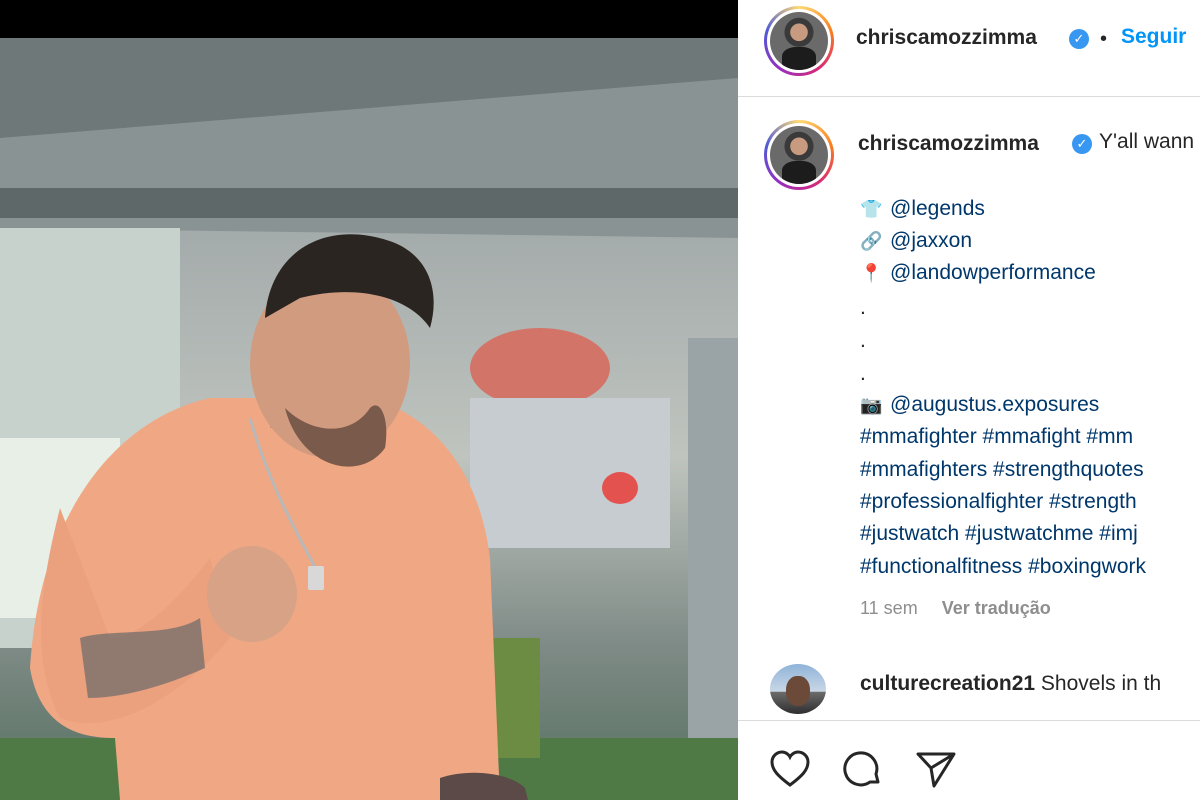 Image resolution: width=1200 pixels, height=800 pixels. What do you see at coordinates (994, 404) in the screenshot?
I see `mention-link: @augustus.exposures` at bounding box center [994, 404].